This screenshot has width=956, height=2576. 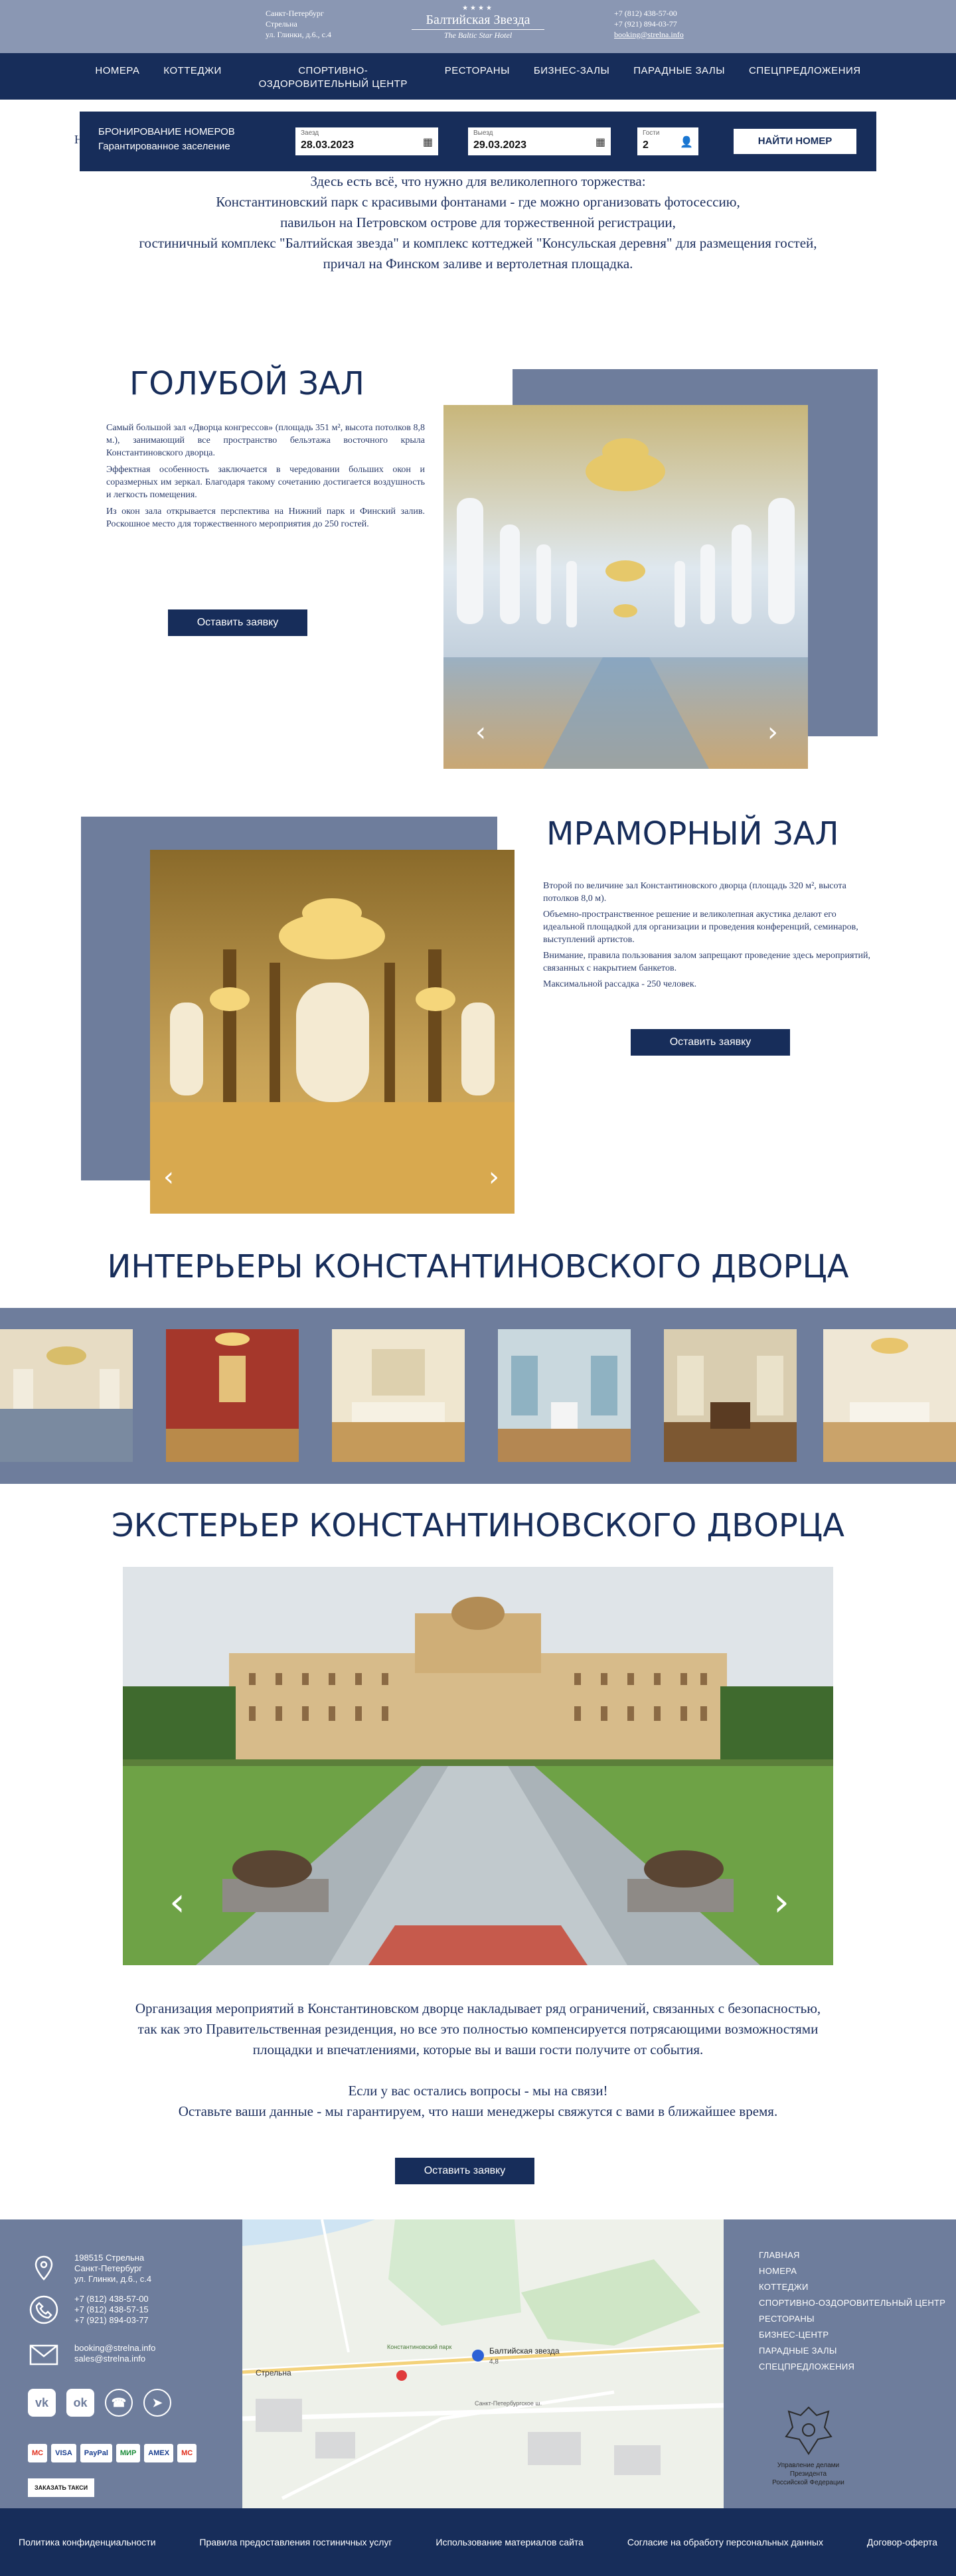 I want to click on mastercard-icon: MC, so click(x=38, y=2453).